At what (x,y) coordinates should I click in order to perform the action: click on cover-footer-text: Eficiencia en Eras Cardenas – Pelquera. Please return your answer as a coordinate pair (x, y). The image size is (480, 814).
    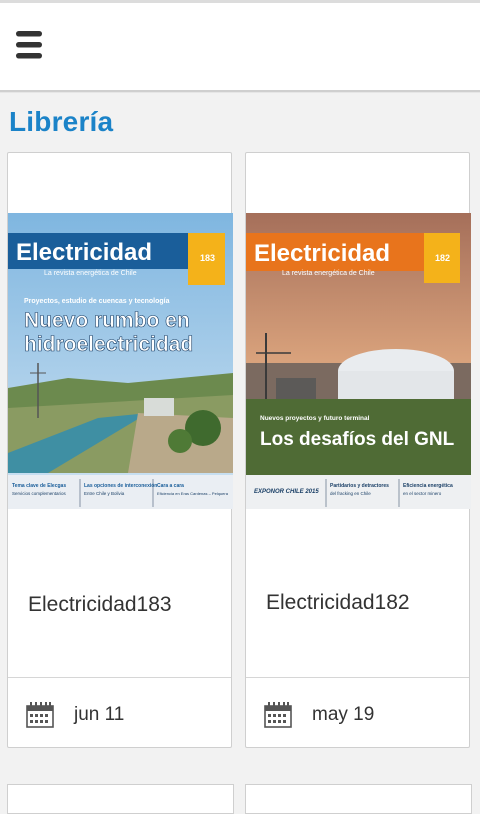
    Looking at the image, I should click on (193, 493).